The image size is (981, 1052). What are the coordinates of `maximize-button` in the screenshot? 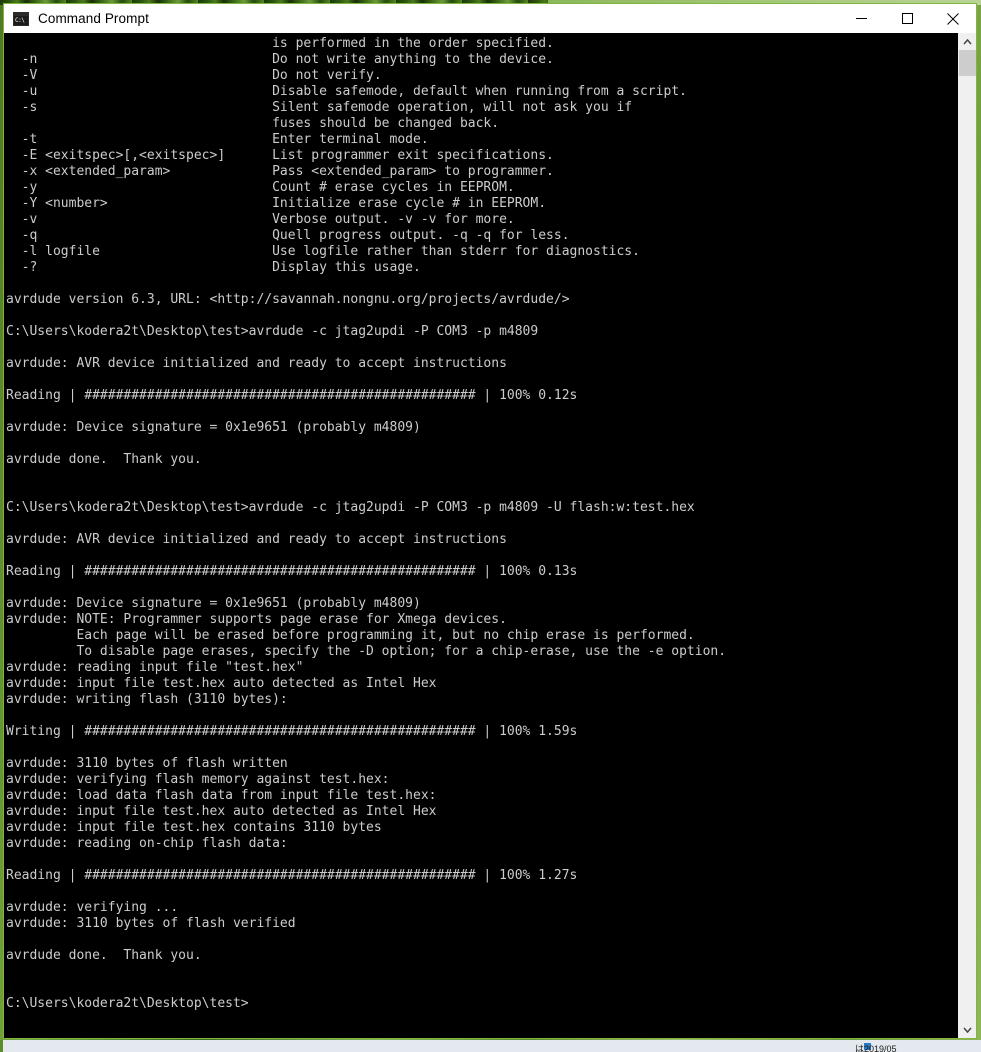 It's located at (907, 18).